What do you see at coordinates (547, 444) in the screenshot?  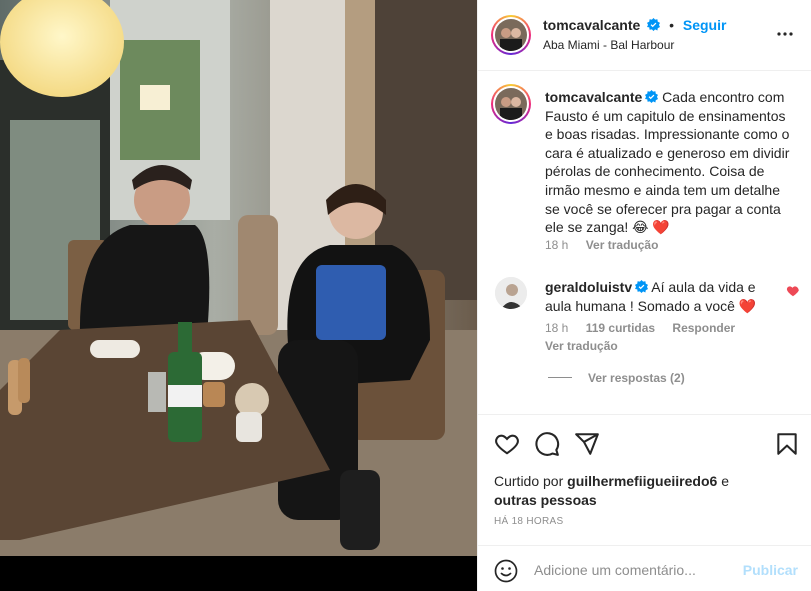 I see `comment-icon` at bounding box center [547, 444].